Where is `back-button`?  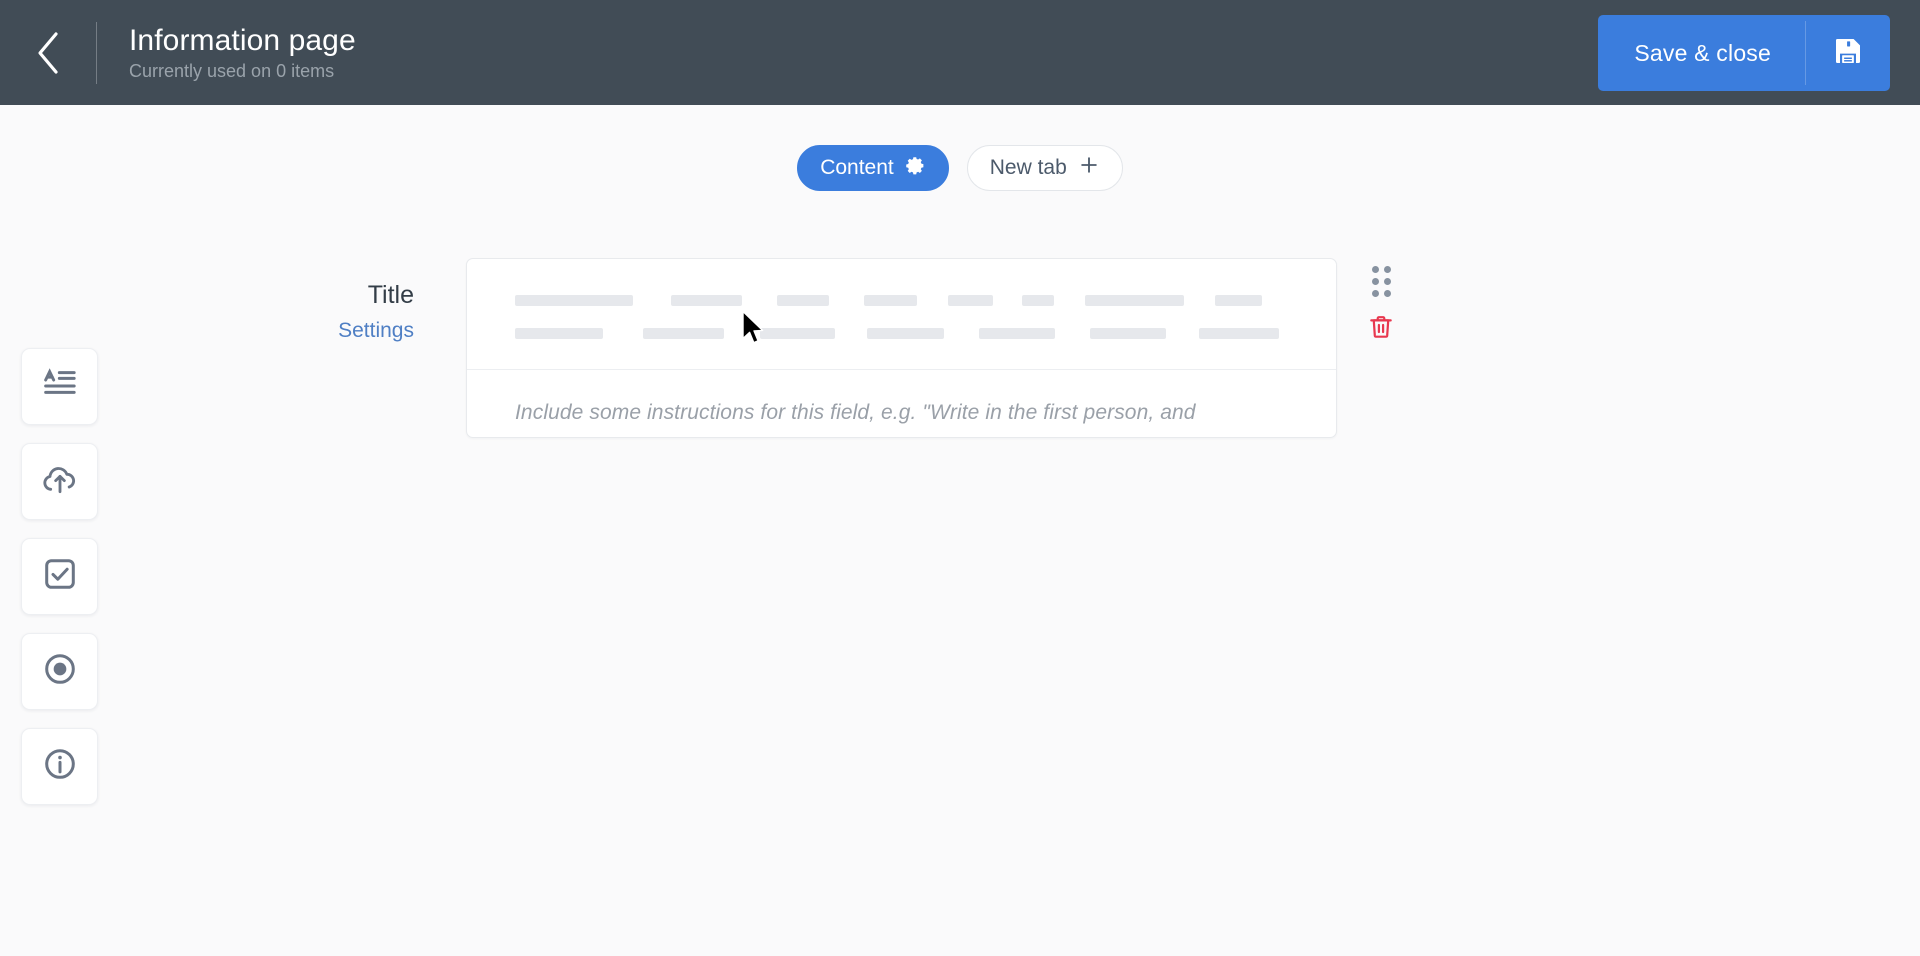 back-button is located at coordinates (48, 52).